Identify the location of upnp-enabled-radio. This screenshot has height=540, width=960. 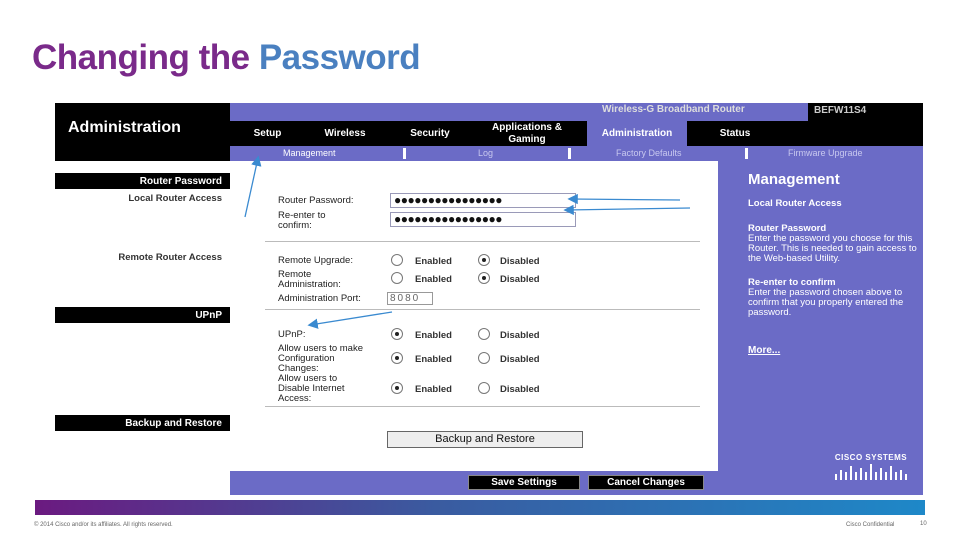
(397, 334).